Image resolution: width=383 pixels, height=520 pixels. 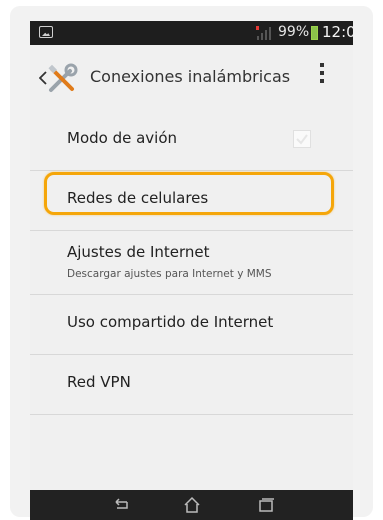 I want to click on list-item-airplane-mode: Modo de avión, so click(x=191, y=141).